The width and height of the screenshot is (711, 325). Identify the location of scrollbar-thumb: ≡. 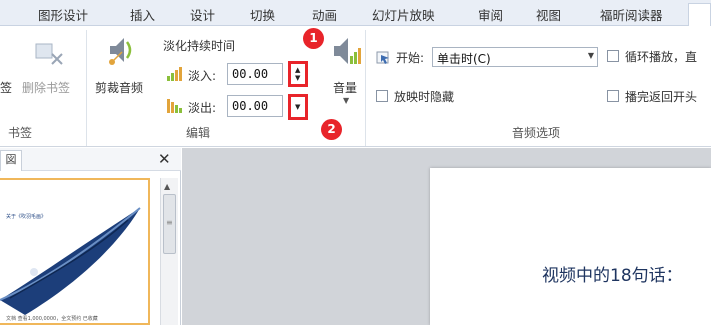
(169, 224).